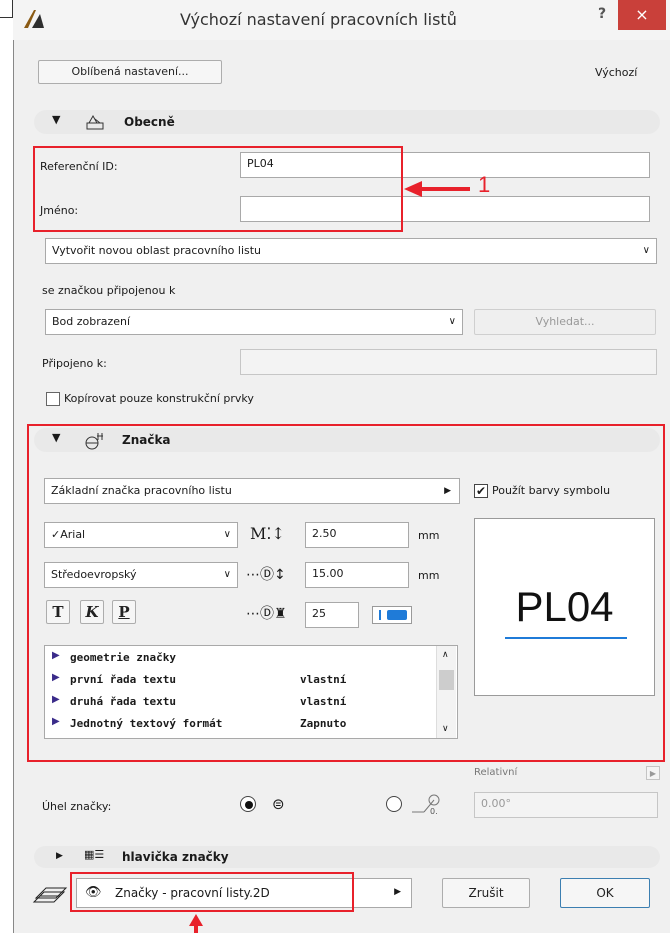 The width and height of the screenshot is (670, 936). I want to click on relative-toggle: ▶, so click(653, 773).